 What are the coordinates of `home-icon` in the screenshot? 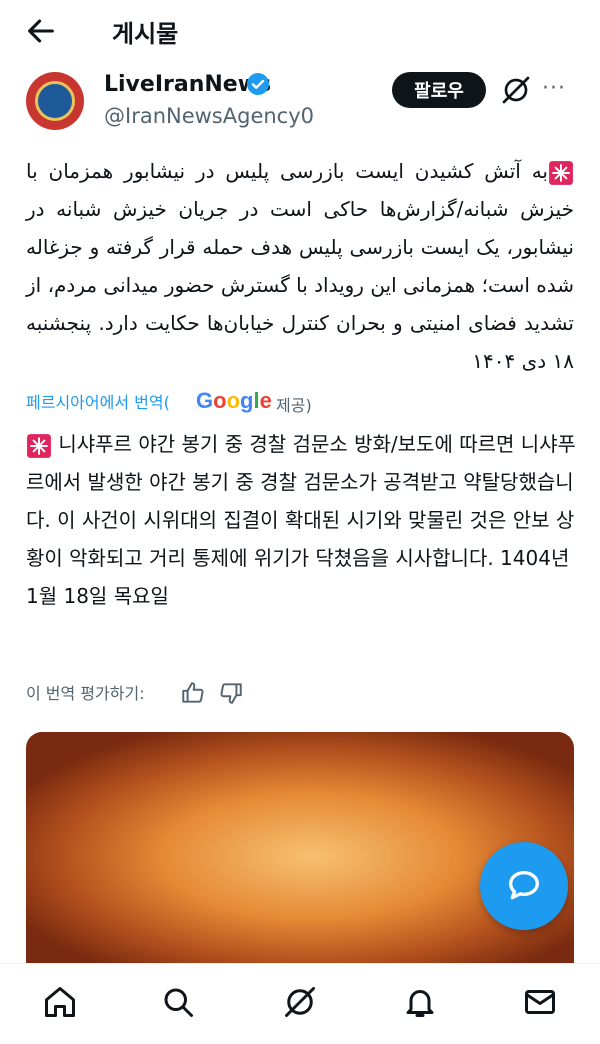 It's located at (60, 1002).